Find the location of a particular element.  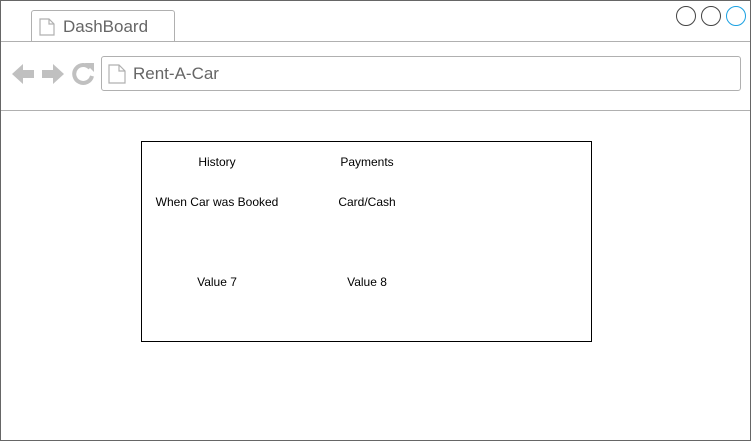

tab-title: DashBoard is located at coordinates (106, 26).